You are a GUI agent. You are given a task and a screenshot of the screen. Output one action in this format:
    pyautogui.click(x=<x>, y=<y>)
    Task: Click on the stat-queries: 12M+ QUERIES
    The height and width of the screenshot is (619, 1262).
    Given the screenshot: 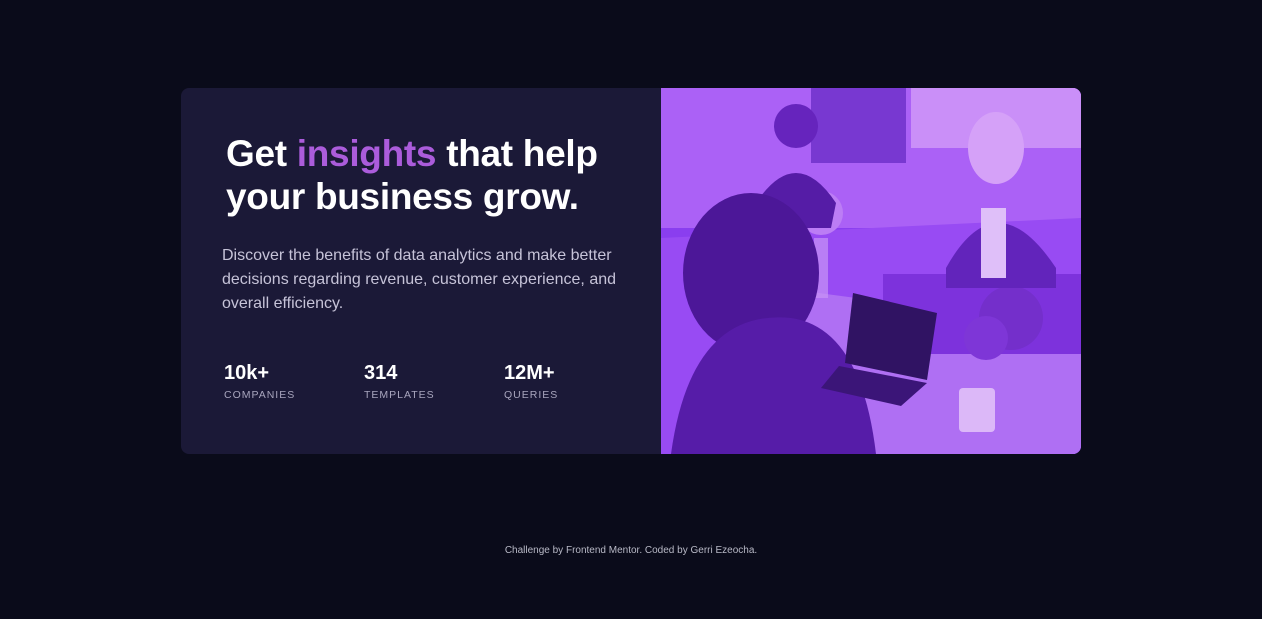 What is the action you would take?
    pyautogui.click(x=574, y=382)
    